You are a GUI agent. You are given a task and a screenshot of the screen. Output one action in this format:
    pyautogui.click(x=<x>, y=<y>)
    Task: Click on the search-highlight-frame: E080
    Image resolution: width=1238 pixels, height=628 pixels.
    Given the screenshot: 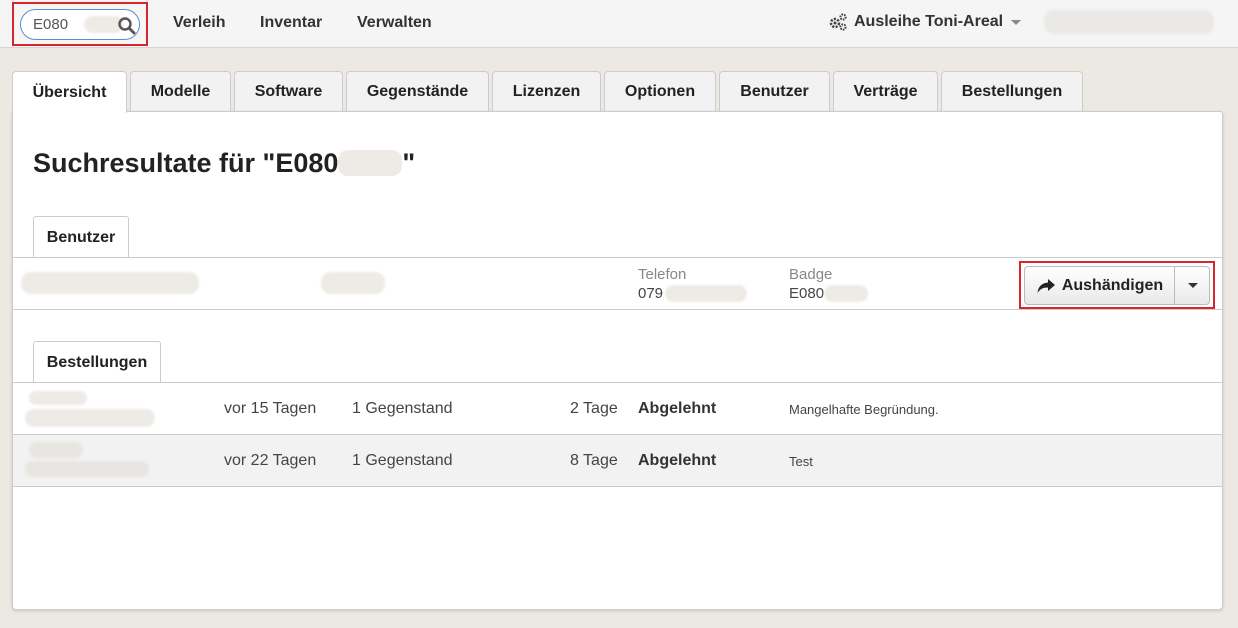 What is the action you would take?
    pyautogui.click(x=80, y=24)
    